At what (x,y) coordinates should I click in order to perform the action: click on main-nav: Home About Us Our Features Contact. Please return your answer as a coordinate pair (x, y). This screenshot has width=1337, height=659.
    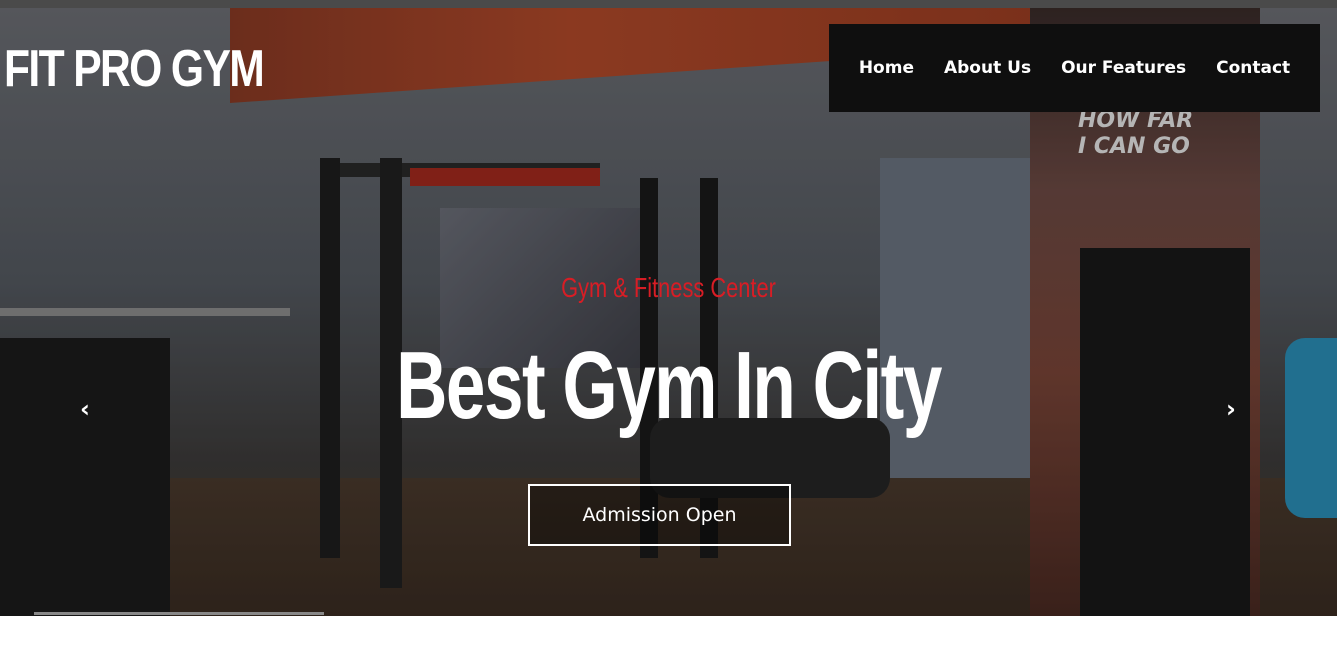
    Looking at the image, I should click on (1074, 68).